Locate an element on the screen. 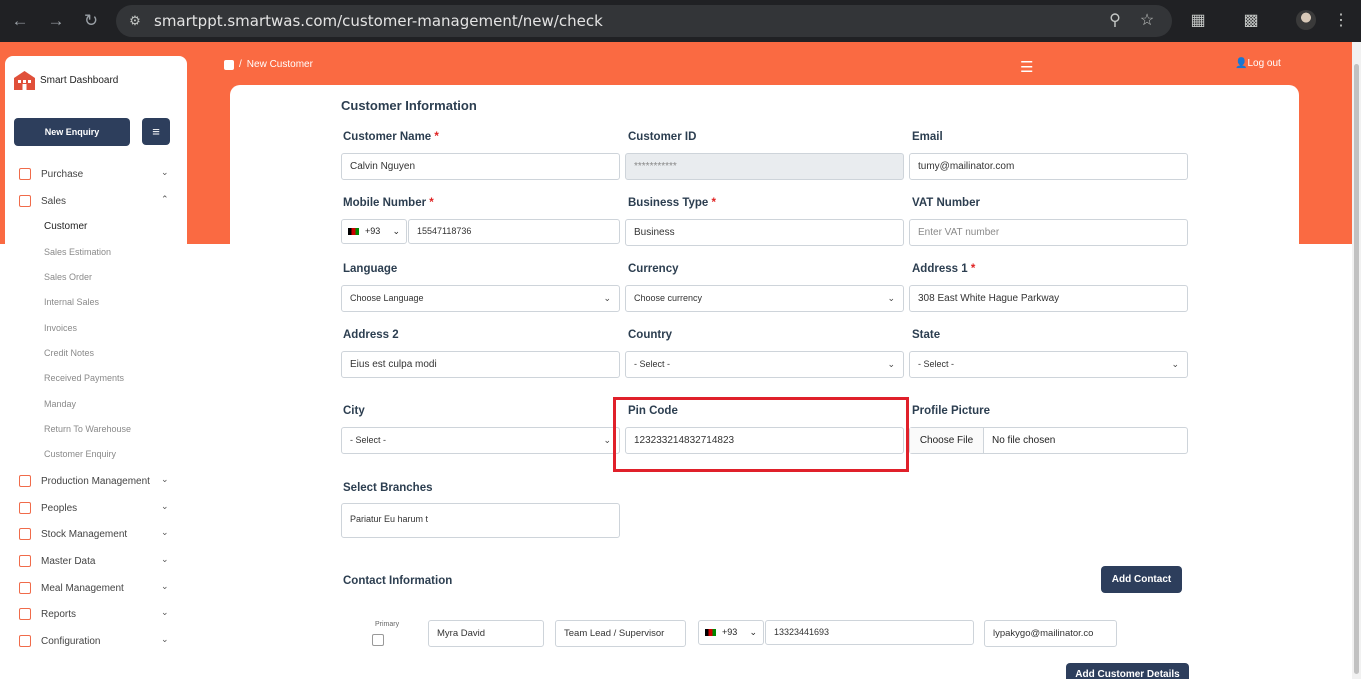 Image resolution: width=1361 pixels, height=679 pixels. email-label: Email is located at coordinates (927, 137).